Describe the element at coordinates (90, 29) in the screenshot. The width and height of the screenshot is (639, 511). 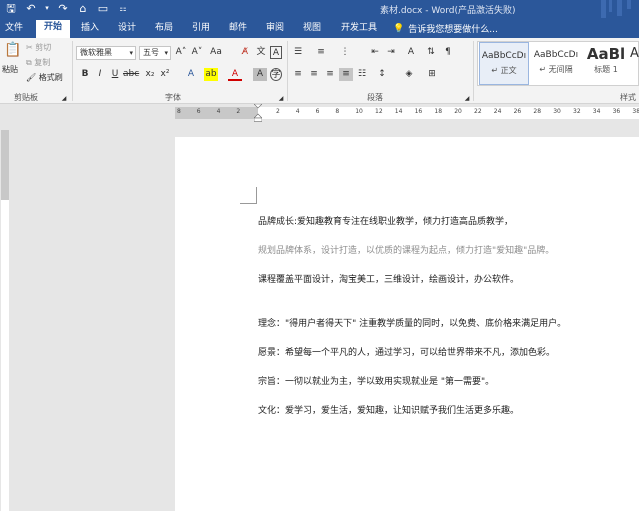
I see `tab-insert: 插入` at that location.